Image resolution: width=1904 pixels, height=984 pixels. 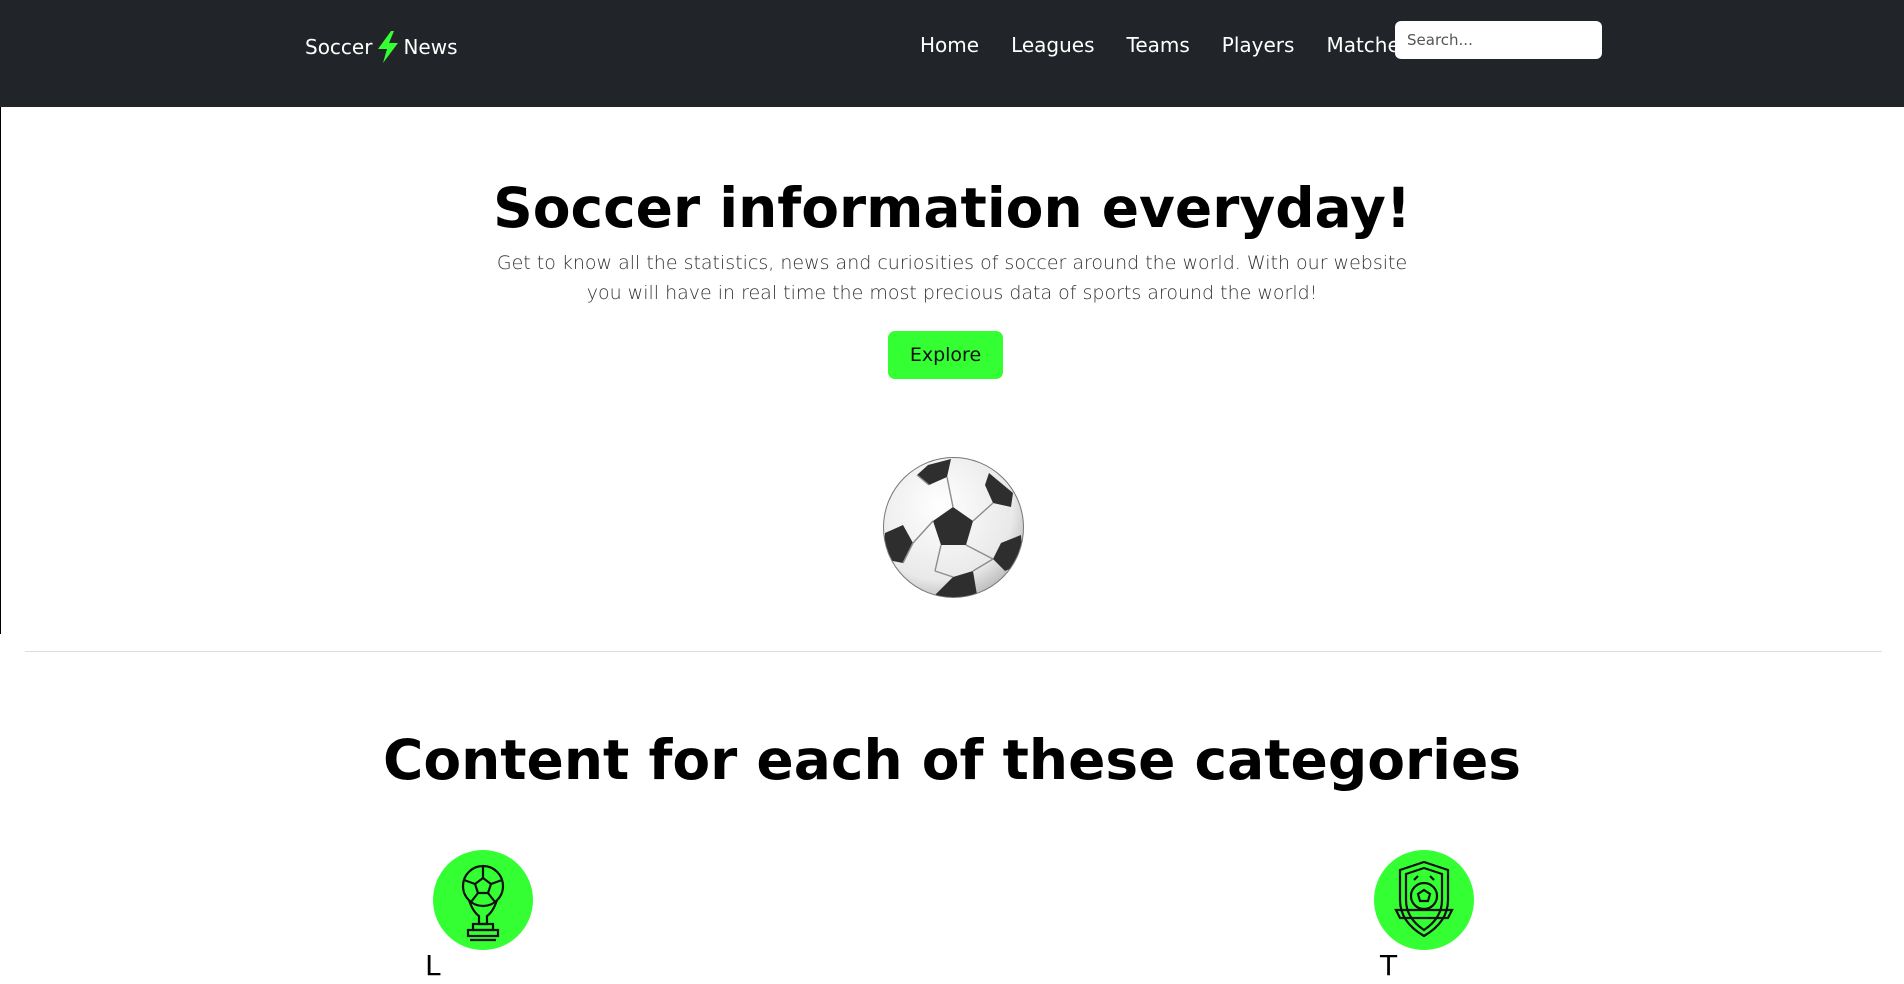 I want to click on nav-link-teams: Teams, so click(x=1158, y=45).